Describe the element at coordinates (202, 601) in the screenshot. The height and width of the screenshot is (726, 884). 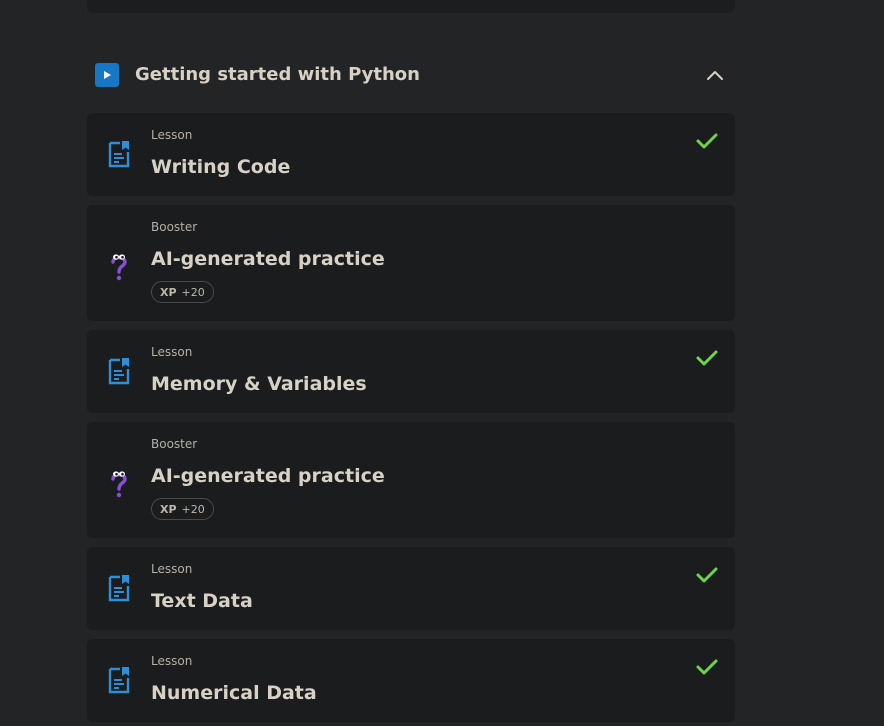
I see `item-title: Text Data` at that location.